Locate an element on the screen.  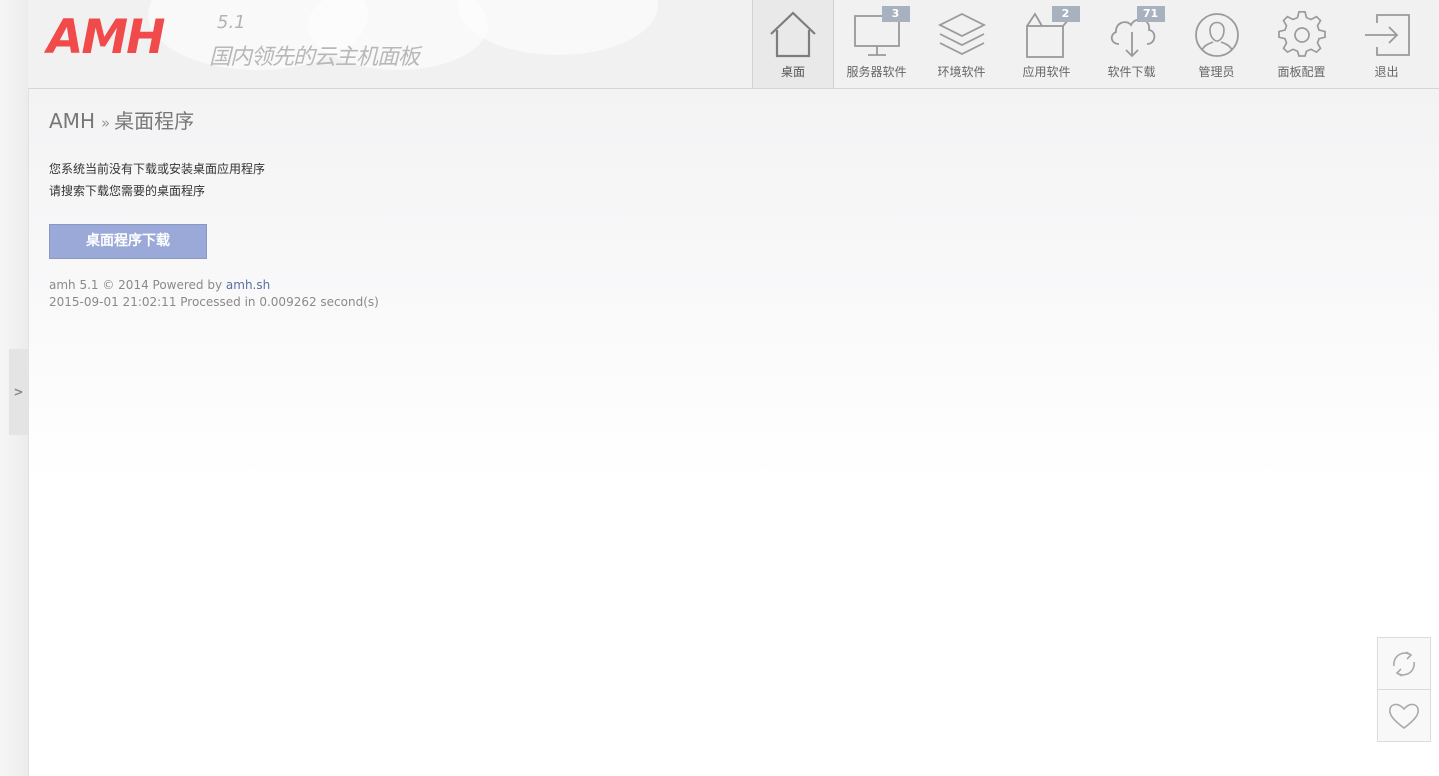
favorite-button is located at coordinates (1404, 715).